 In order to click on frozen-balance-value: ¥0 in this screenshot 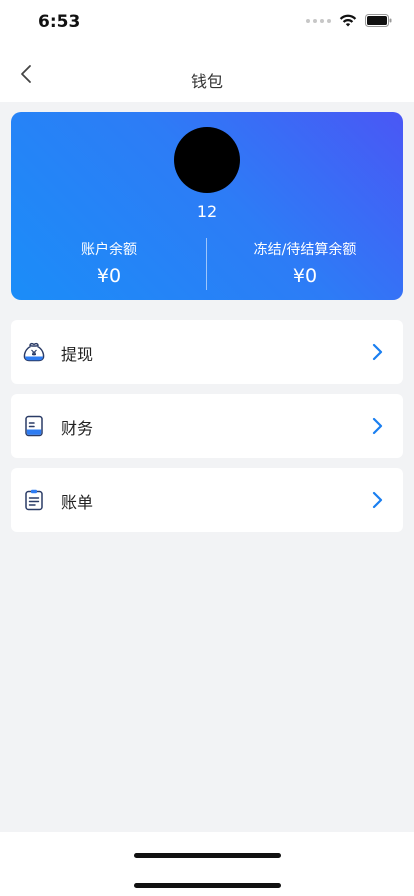, I will do `click(305, 276)`.